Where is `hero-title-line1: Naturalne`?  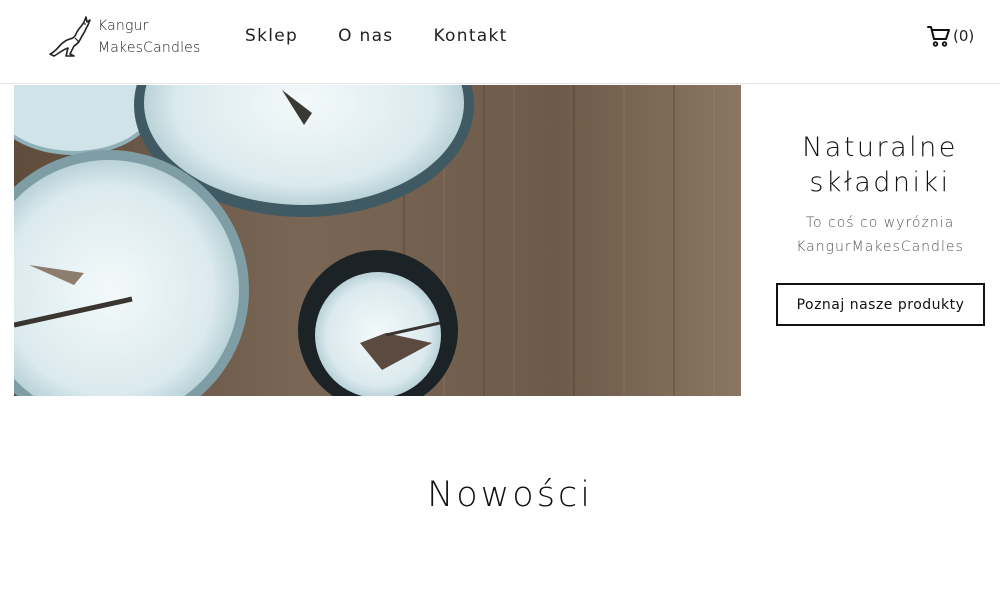
hero-title-line1: Naturalne is located at coordinates (880, 147).